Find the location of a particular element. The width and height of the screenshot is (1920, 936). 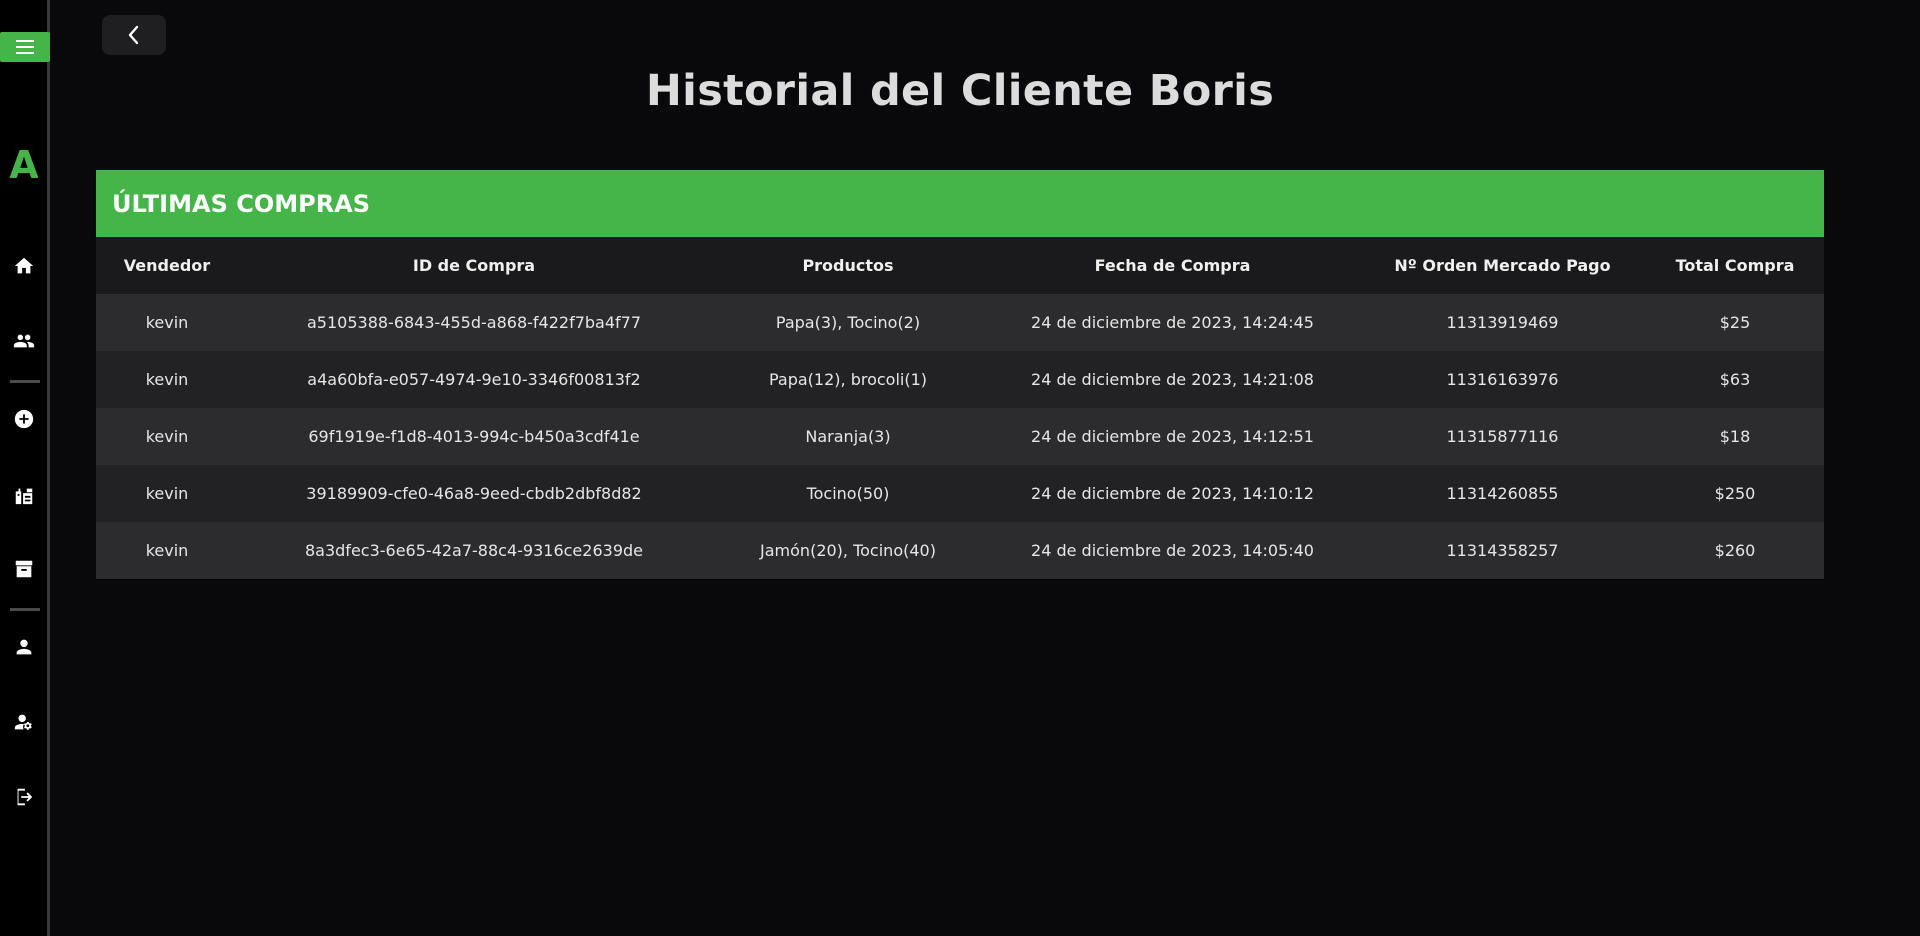

nav-home is located at coordinates (24, 266).